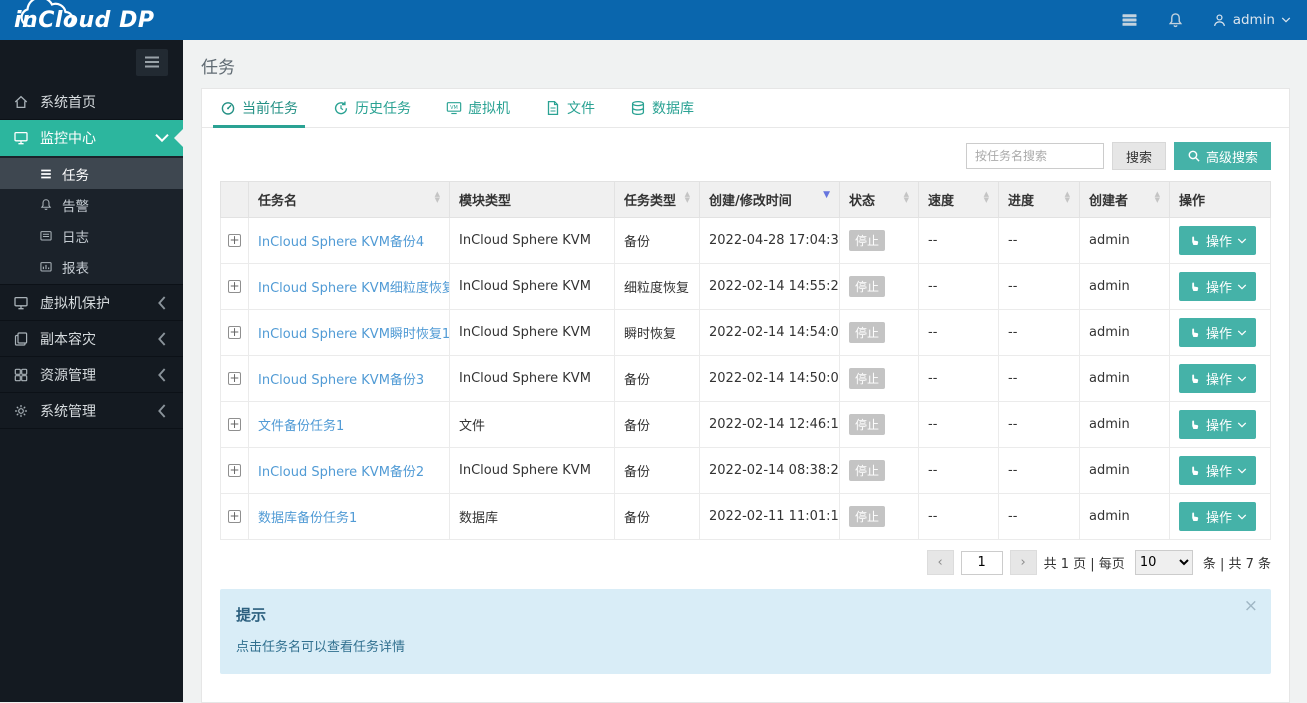 Image resolution: width=1307 pixels, height=703 pixels. What do you see at coordinates (1251, 606) in the screenshot?
I see `close-icon: ×` at bounding box center [1251, 606].